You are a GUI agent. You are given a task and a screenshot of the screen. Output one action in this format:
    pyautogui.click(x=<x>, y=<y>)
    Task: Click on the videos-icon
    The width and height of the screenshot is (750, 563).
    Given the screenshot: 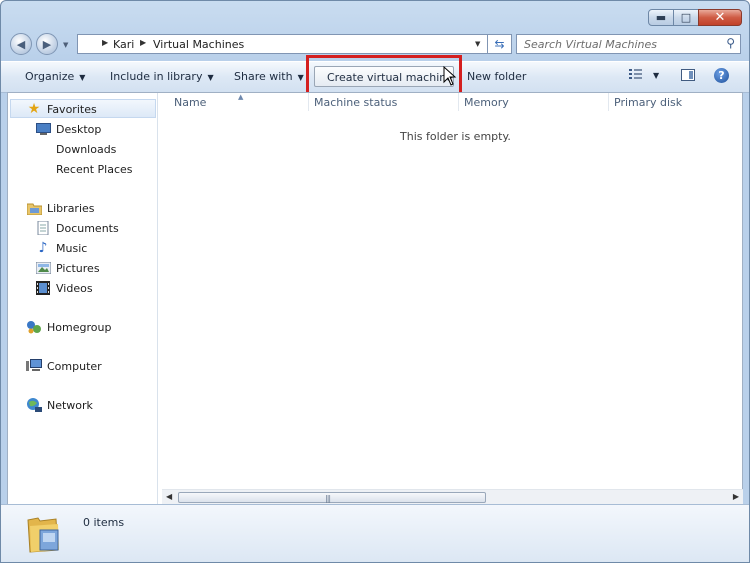 What is the action you would take?
    pyautogui.click(x=43, y=288)
    